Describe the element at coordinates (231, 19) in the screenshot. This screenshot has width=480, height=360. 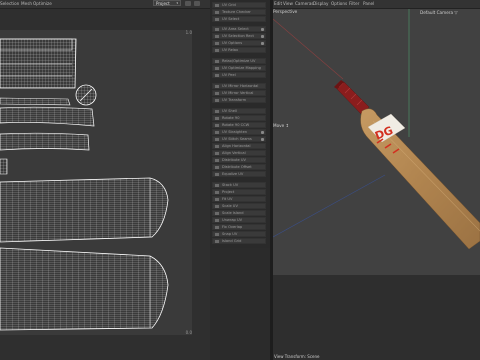
I see `tool-label: UV Select` at that location.